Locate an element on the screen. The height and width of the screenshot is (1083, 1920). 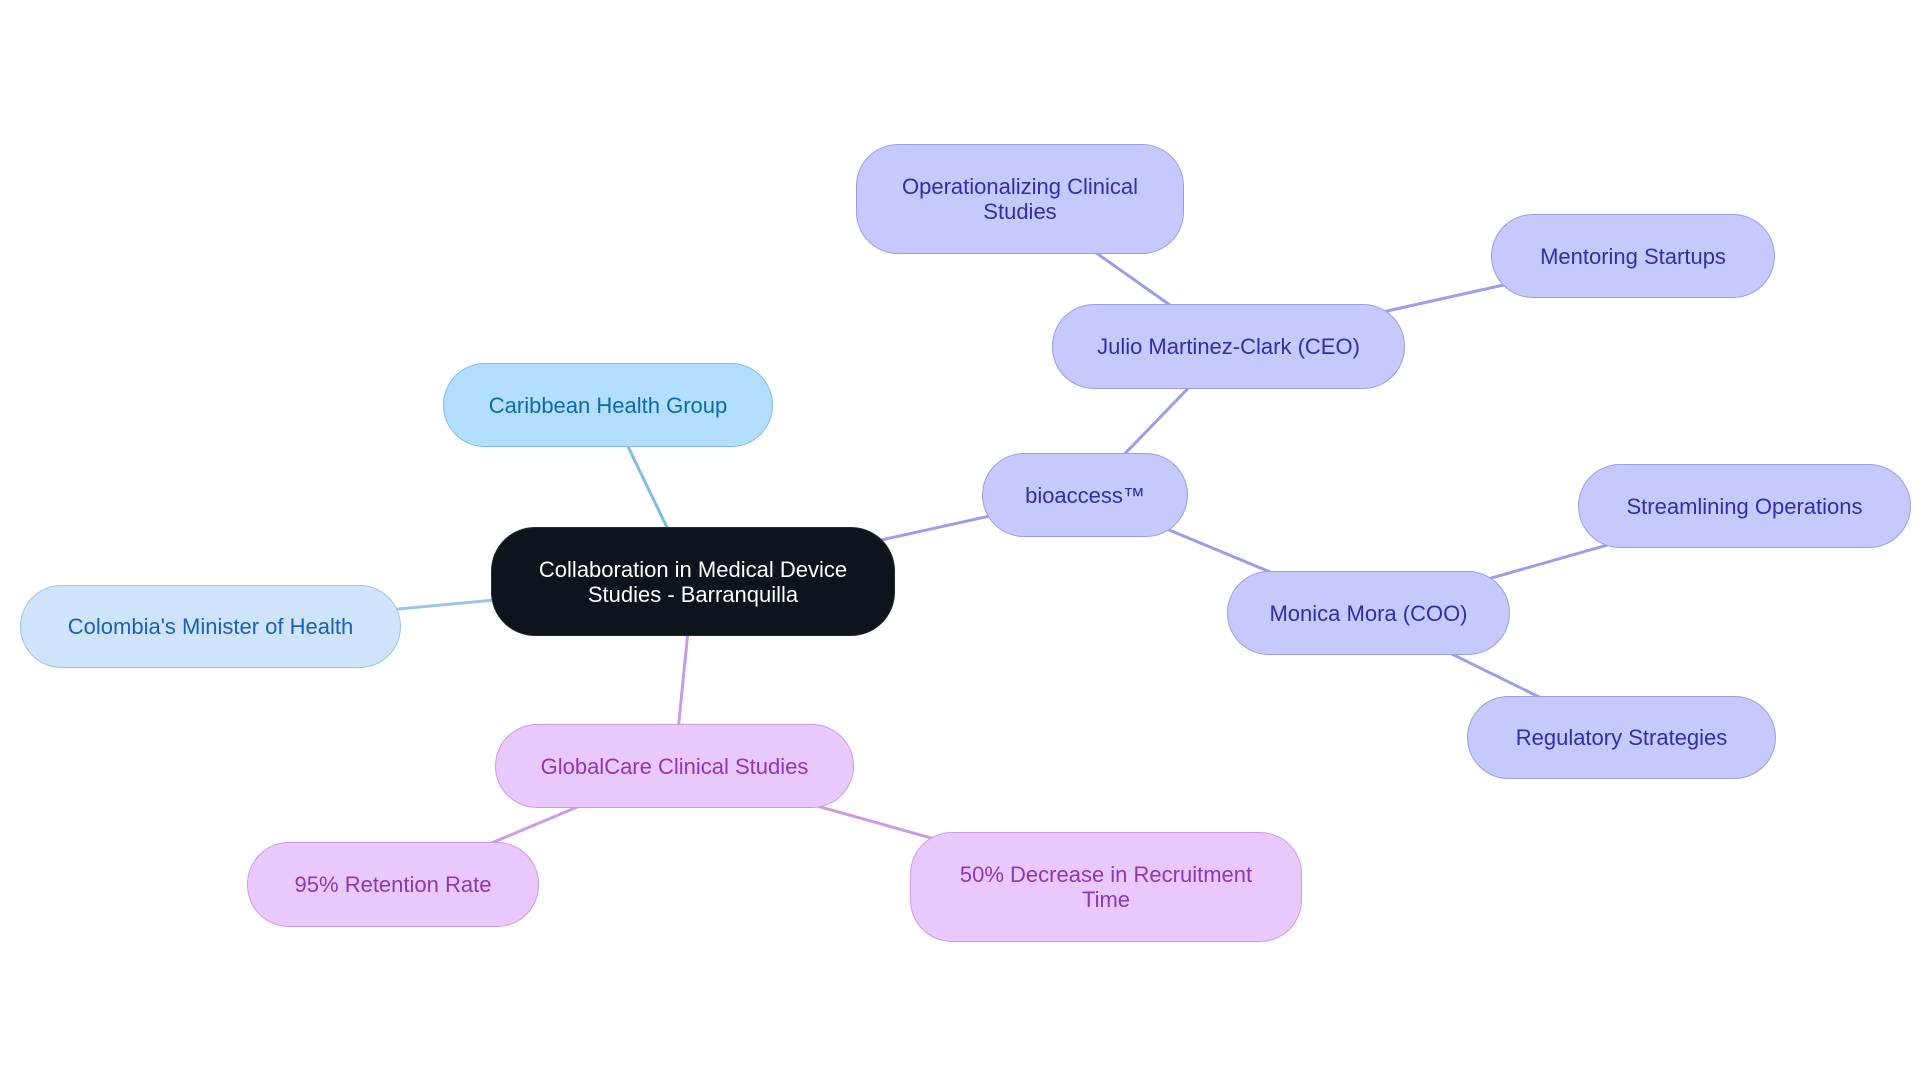
node-monica-mora: Monica Mora (COO) is located at coordinates (1368, 613).